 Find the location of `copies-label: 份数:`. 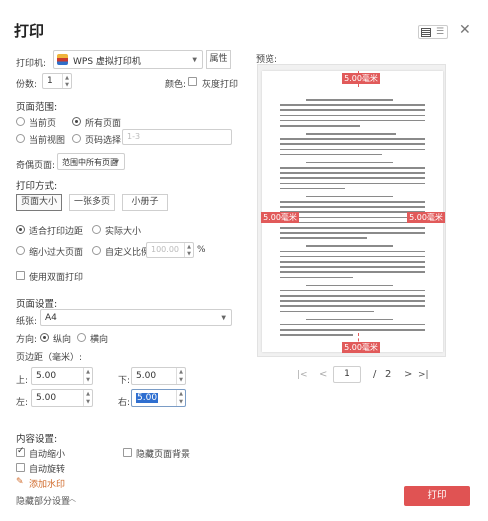

copies-label: 份数: is located at coordinates (27, 85).